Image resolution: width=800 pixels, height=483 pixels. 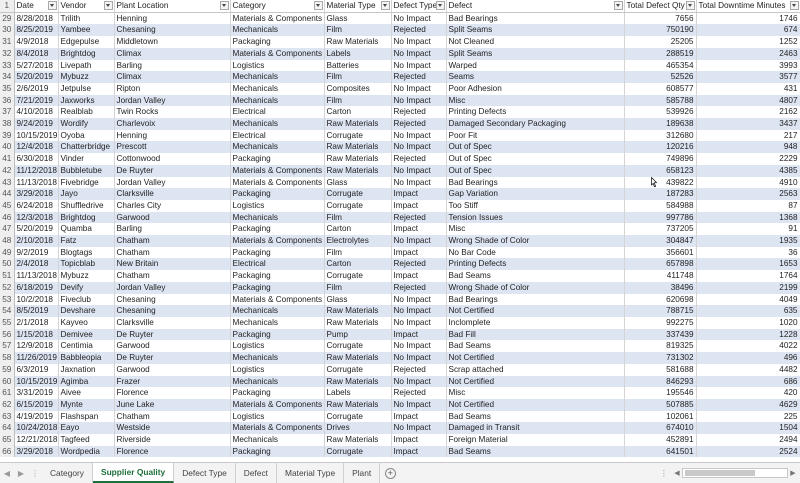 What do you see at coordinates (36, 159) in the screenshot?
I see `table-cell: 6/30/2018` at bounding box center [36, 159].